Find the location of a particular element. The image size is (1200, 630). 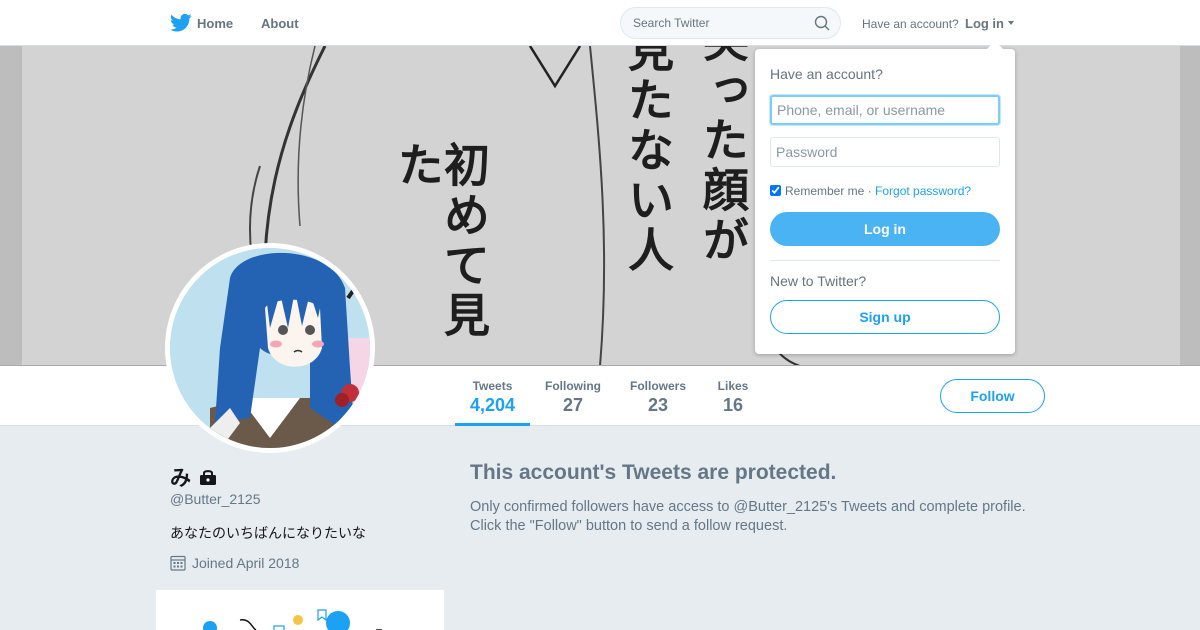

avatar-illustration is located at coordinates (270, 348).